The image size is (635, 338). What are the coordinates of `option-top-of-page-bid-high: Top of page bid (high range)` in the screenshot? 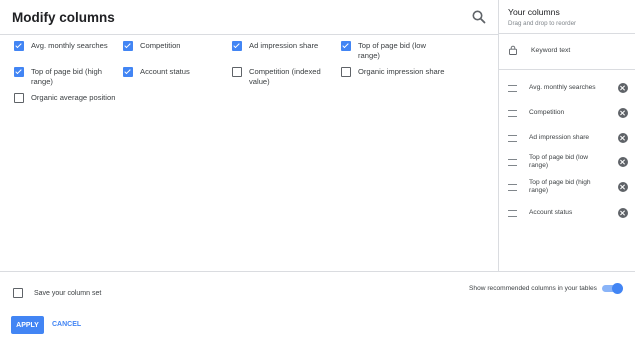 It's located at (62, 76).